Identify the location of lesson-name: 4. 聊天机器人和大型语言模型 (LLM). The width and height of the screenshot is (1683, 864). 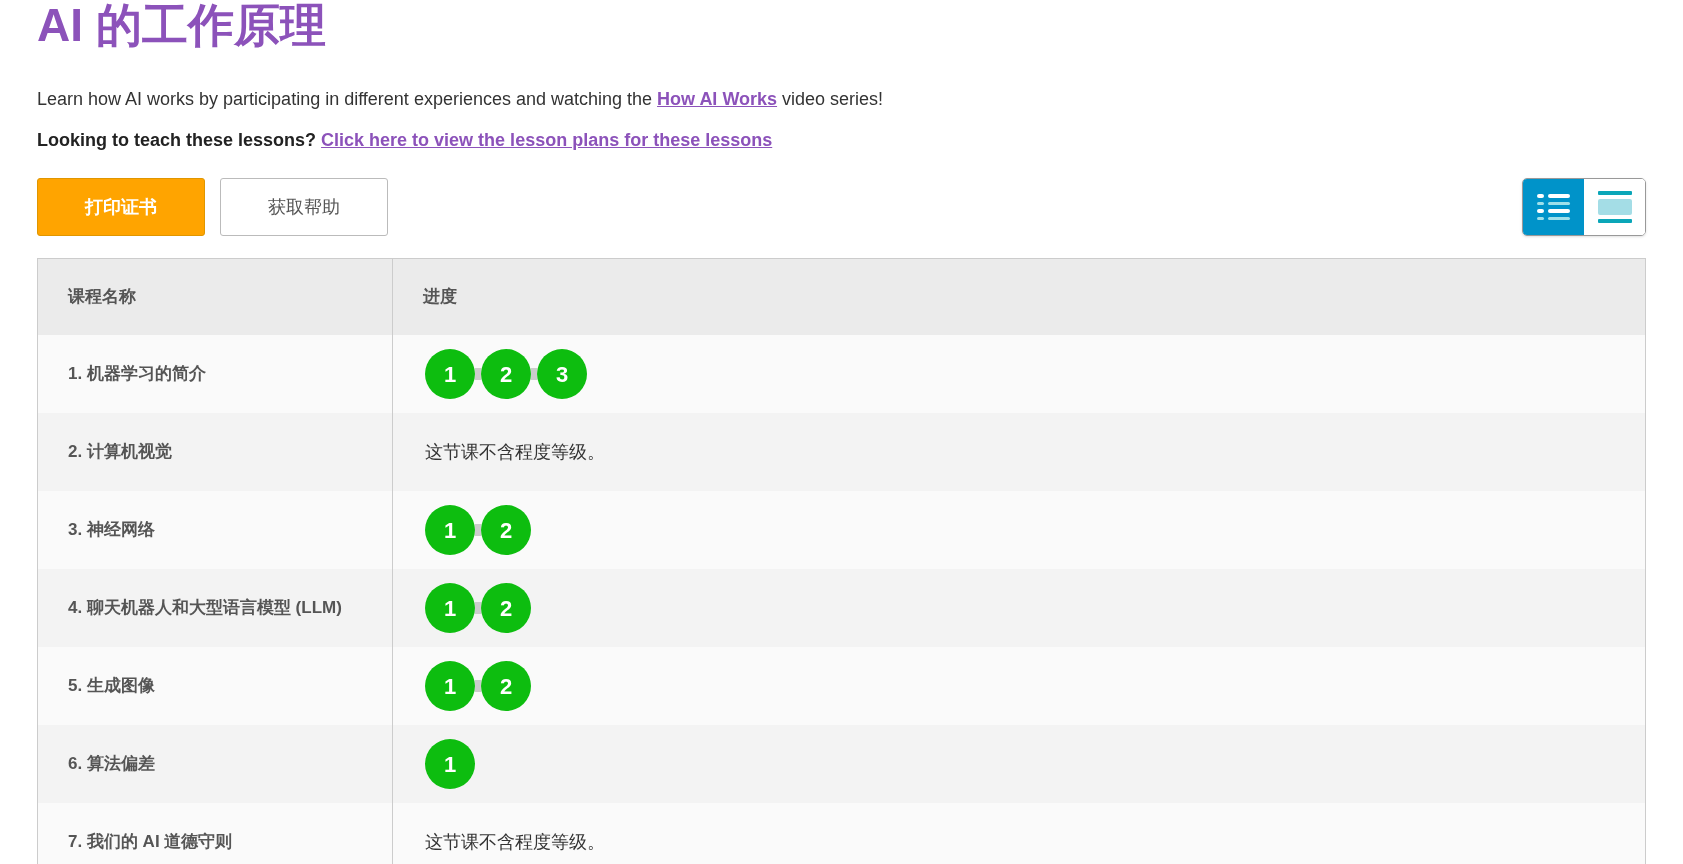
(205, 608).